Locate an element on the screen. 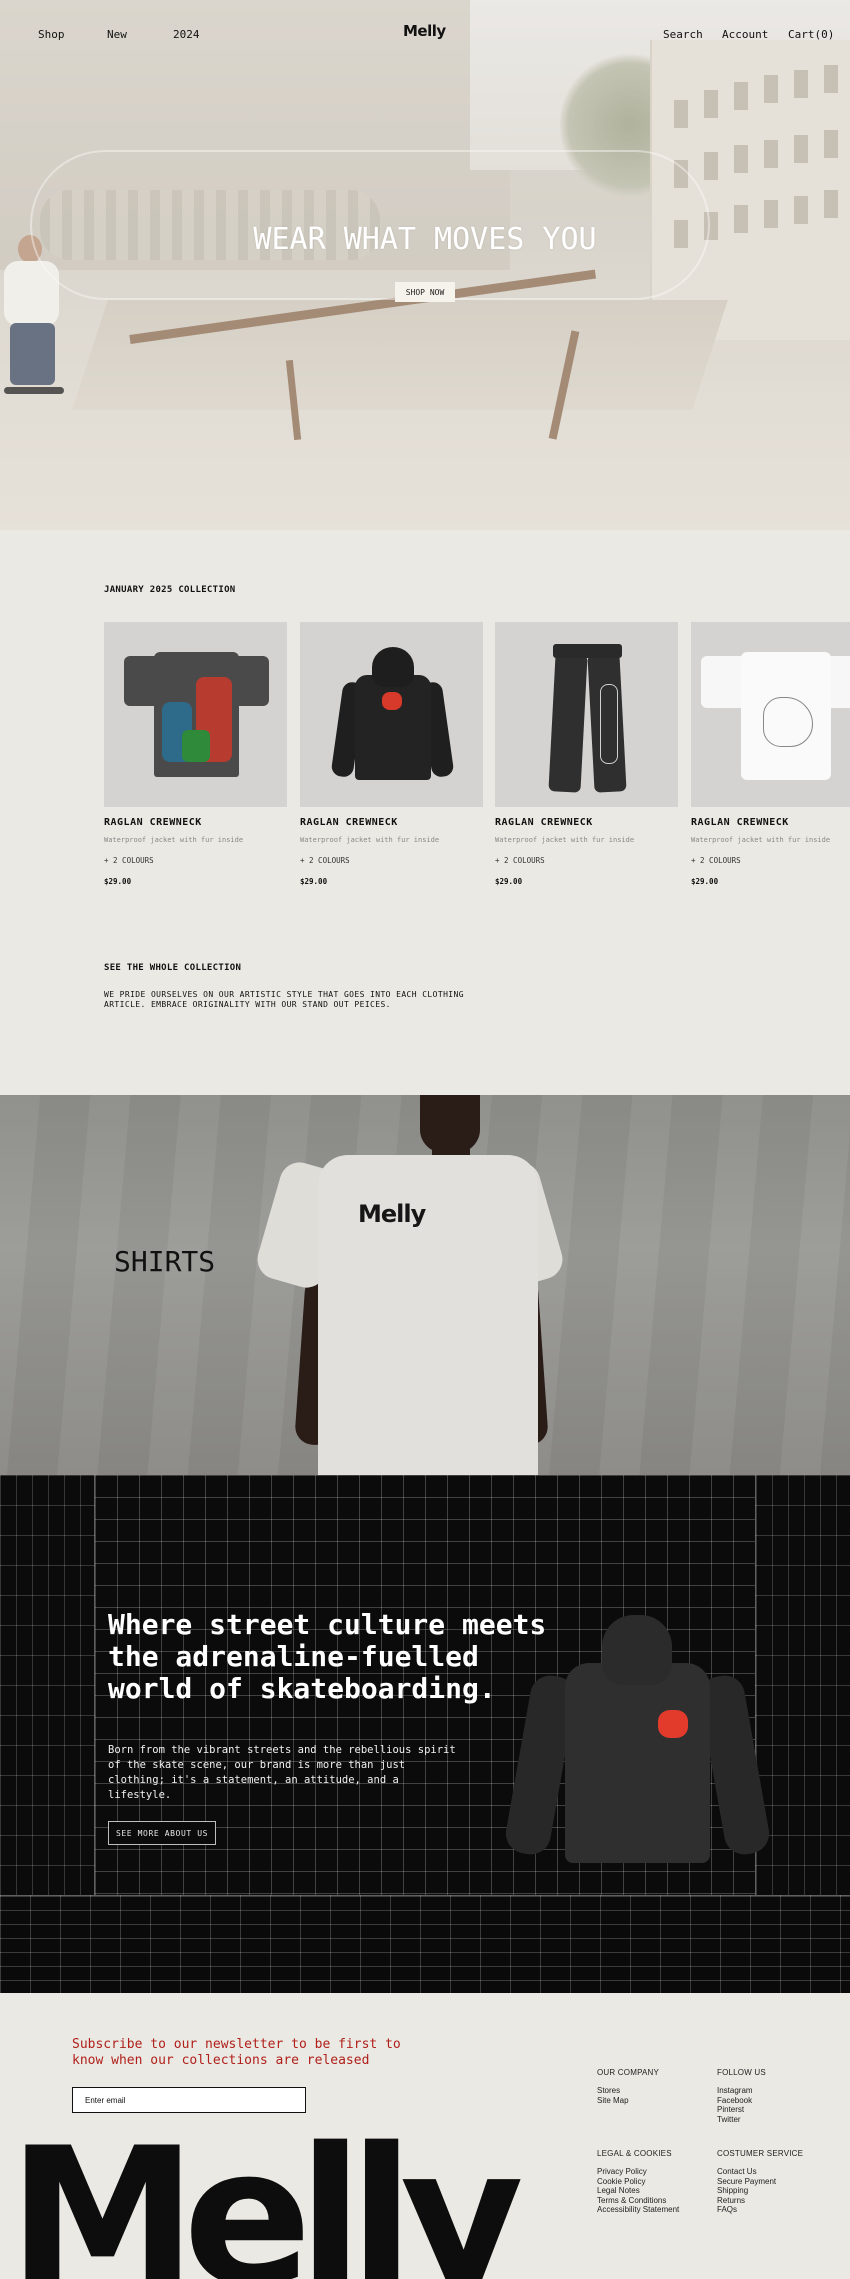 Image resolution: width=850 pixels, height=2279 pixels. model-shirt is located at coordinates (428, 1315).